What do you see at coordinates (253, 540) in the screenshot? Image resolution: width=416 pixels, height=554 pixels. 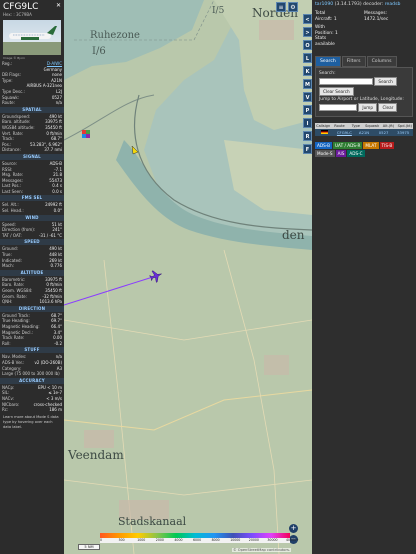 I see `altitude-tick-label: 20000` at bounding box center [253, 540].